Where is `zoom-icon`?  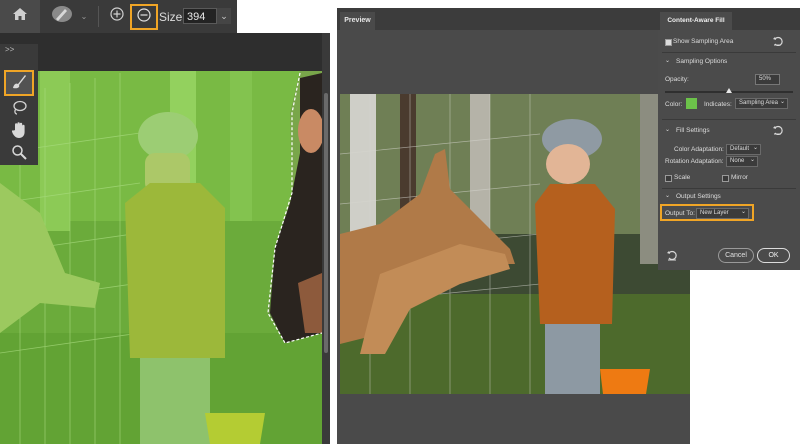
zoom-icon is located at coordinates (19, 154).